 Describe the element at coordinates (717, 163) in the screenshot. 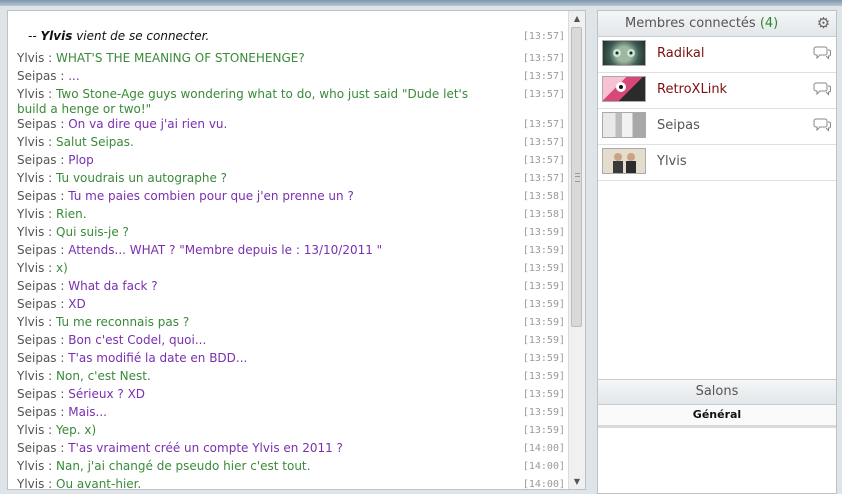

I see `member-item-ylvis: Ylvis` at that location.